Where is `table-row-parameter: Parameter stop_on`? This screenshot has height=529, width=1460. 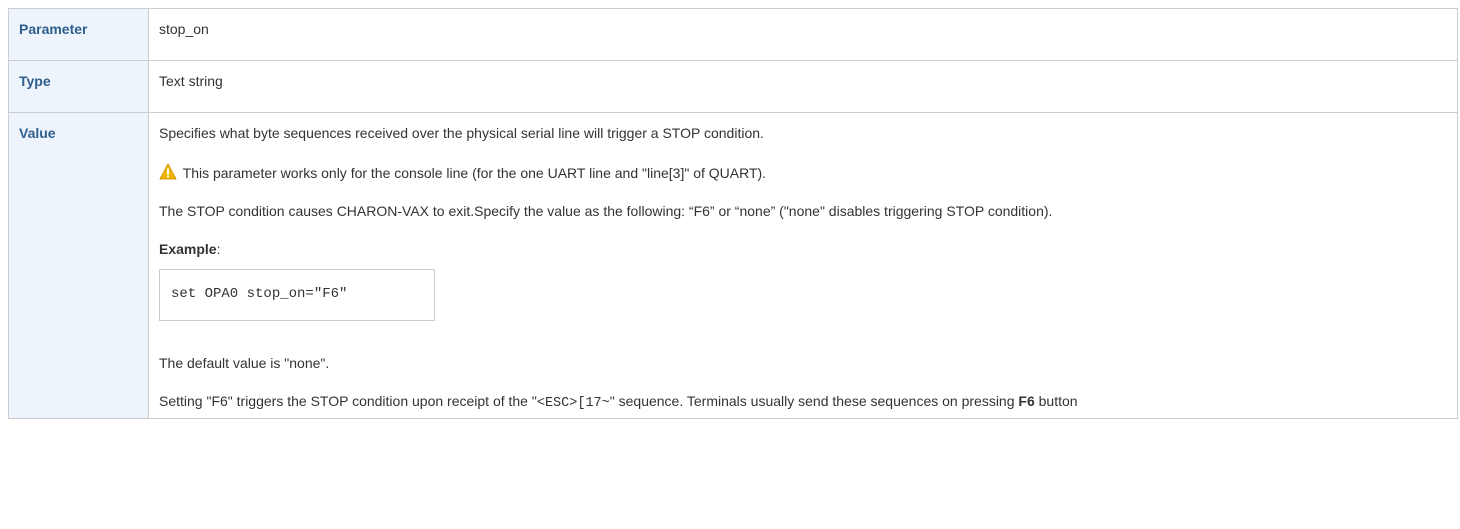
table-row-parameter: Parameter stop_on is located at coordinates (733, 34).